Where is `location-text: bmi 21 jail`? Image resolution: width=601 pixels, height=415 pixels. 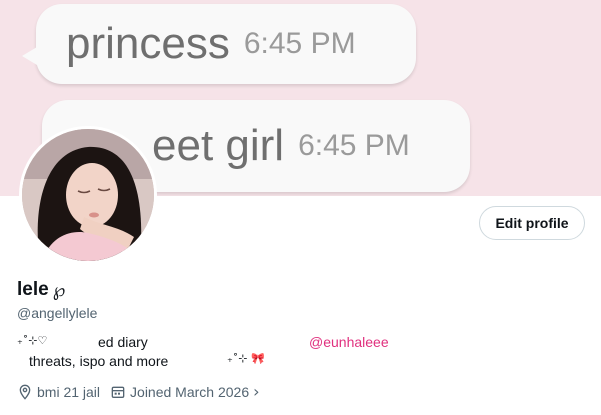 location-text: bmi 21 jail is located at coordinates (69, 391).